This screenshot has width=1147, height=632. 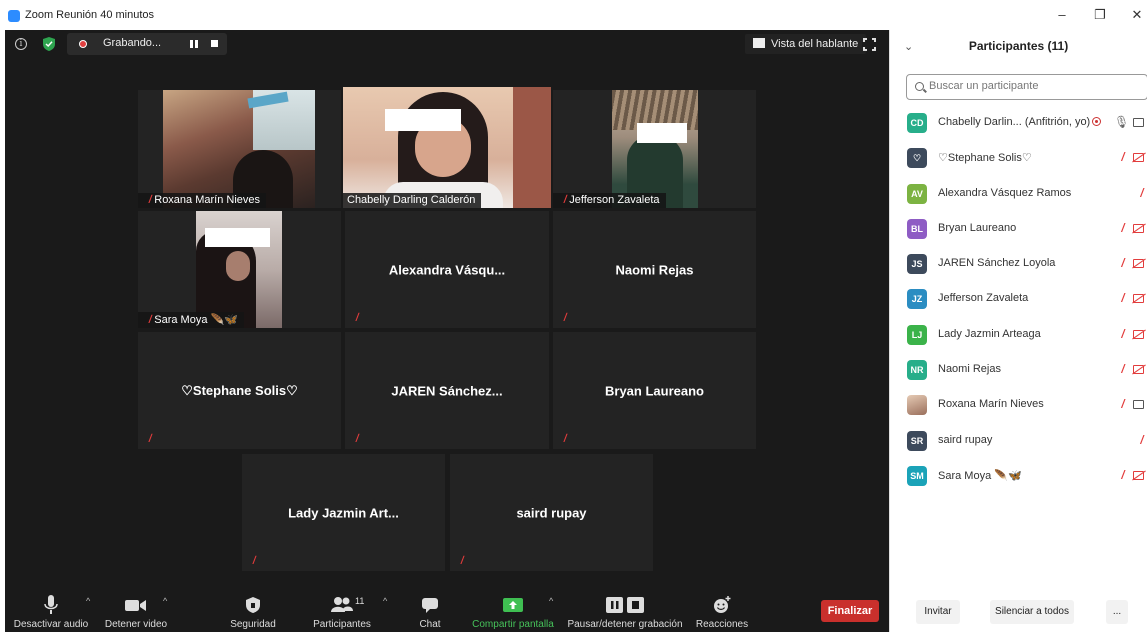 I want to click on video-options-caret-icon: ^, so click(x=165, y=601).